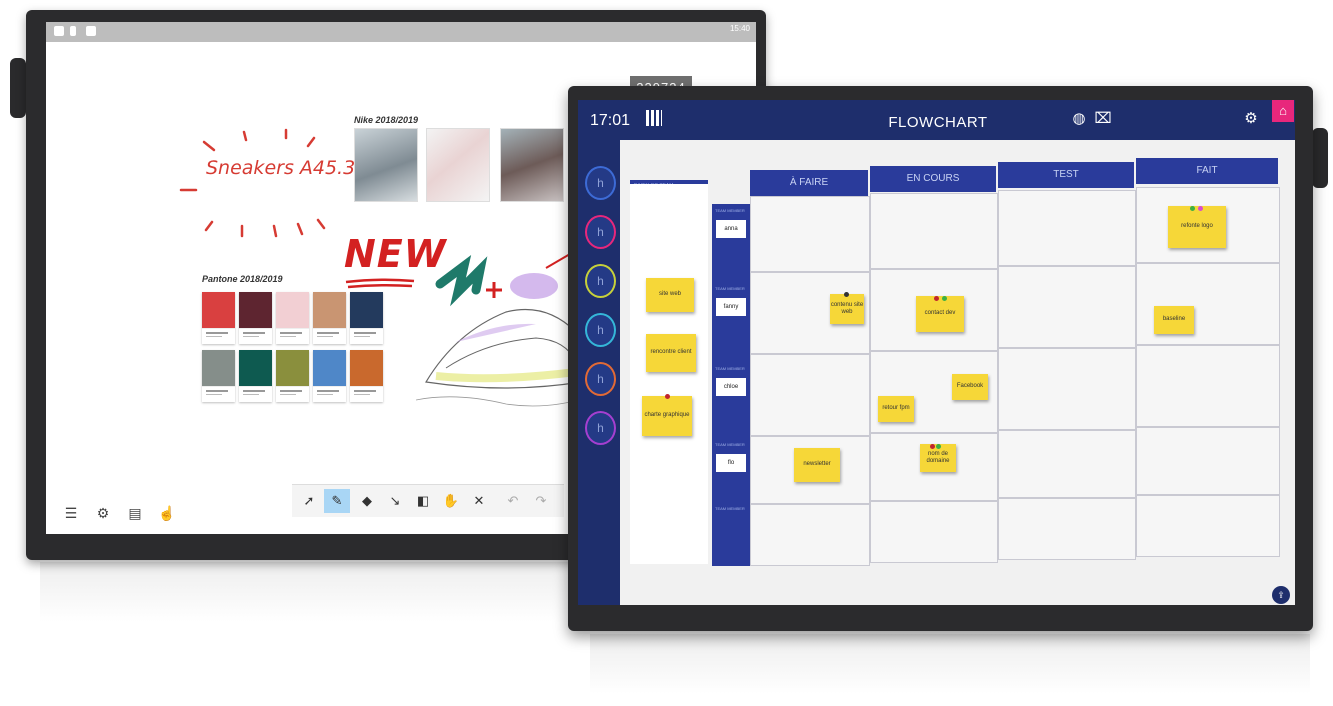 This screenshot has height=706, width=1333. Describe the element at coordinates (395, 254) in the screenshot. I see `new-label: NEW` at that location.